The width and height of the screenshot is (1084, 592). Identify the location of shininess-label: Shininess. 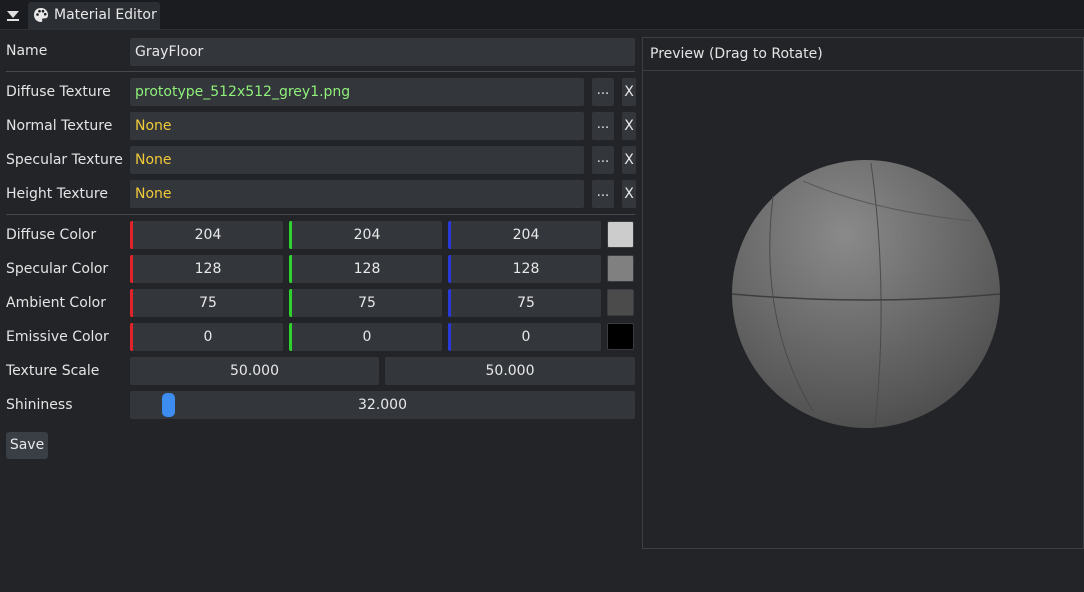
(39, 405).